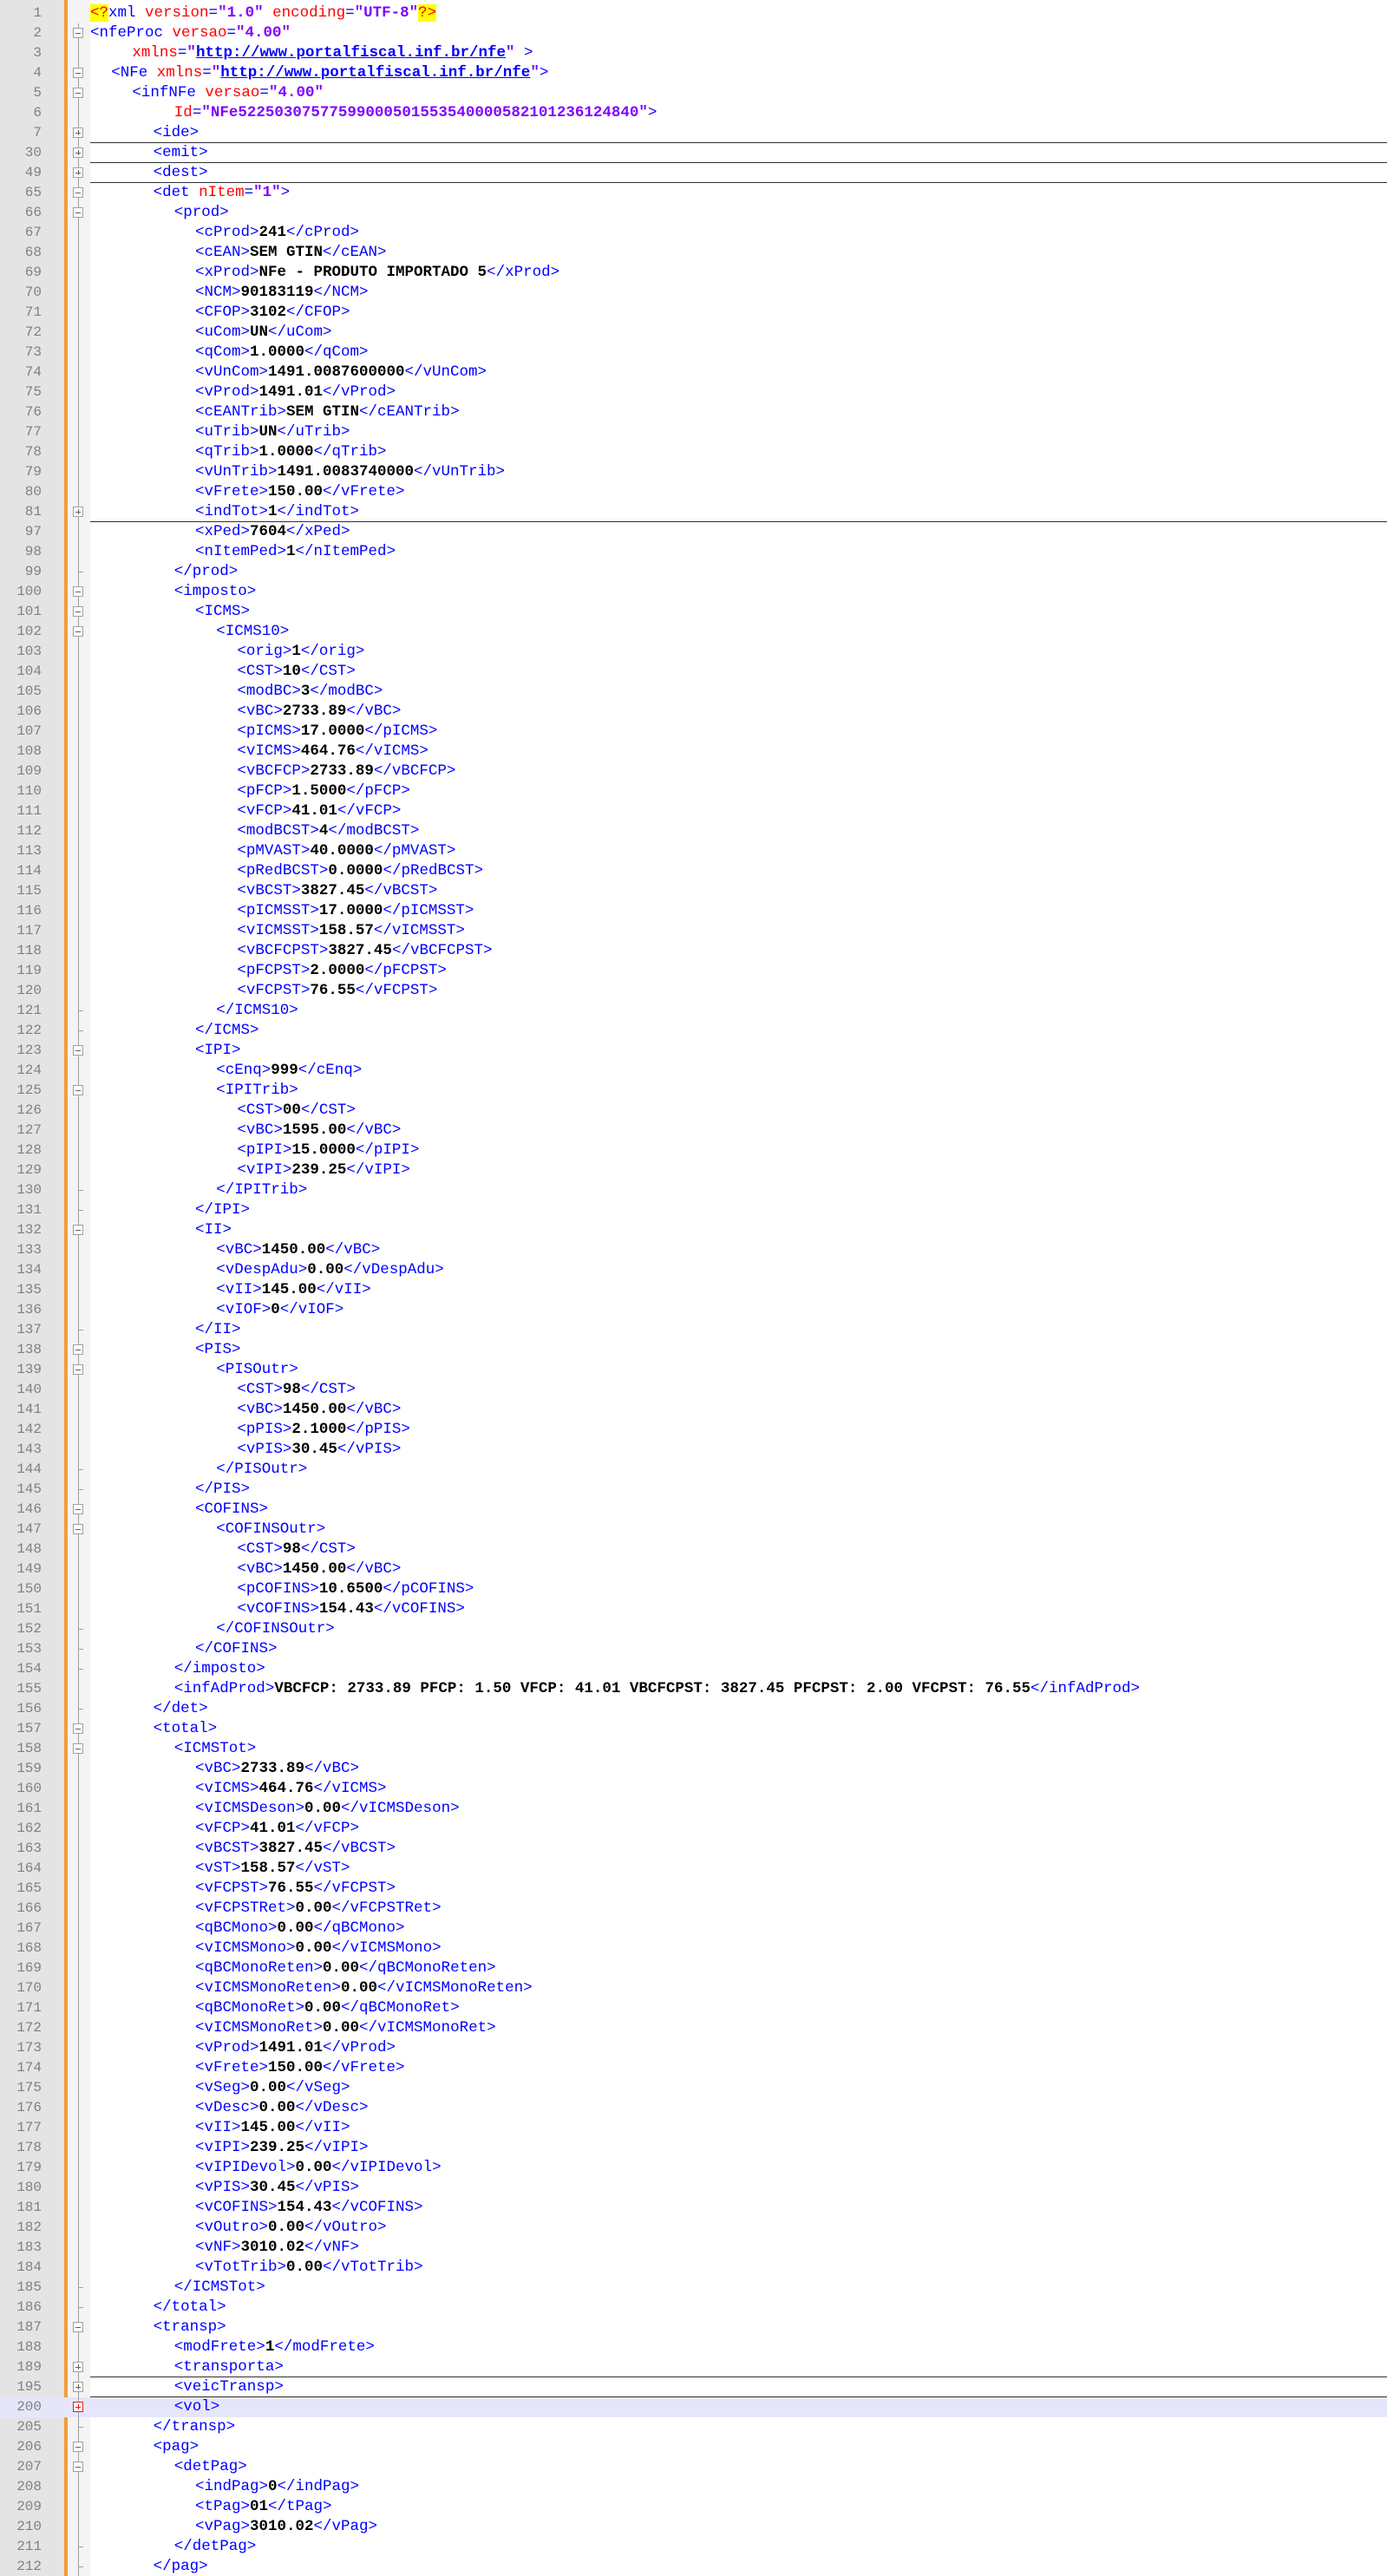 Image resolution: width=1387 pixels, height=2576 pixels. Describe the element at coordinates (693, 831) in the screenshot. I see `code-line: 112 <modBCST>4</modBCST>` at that location.